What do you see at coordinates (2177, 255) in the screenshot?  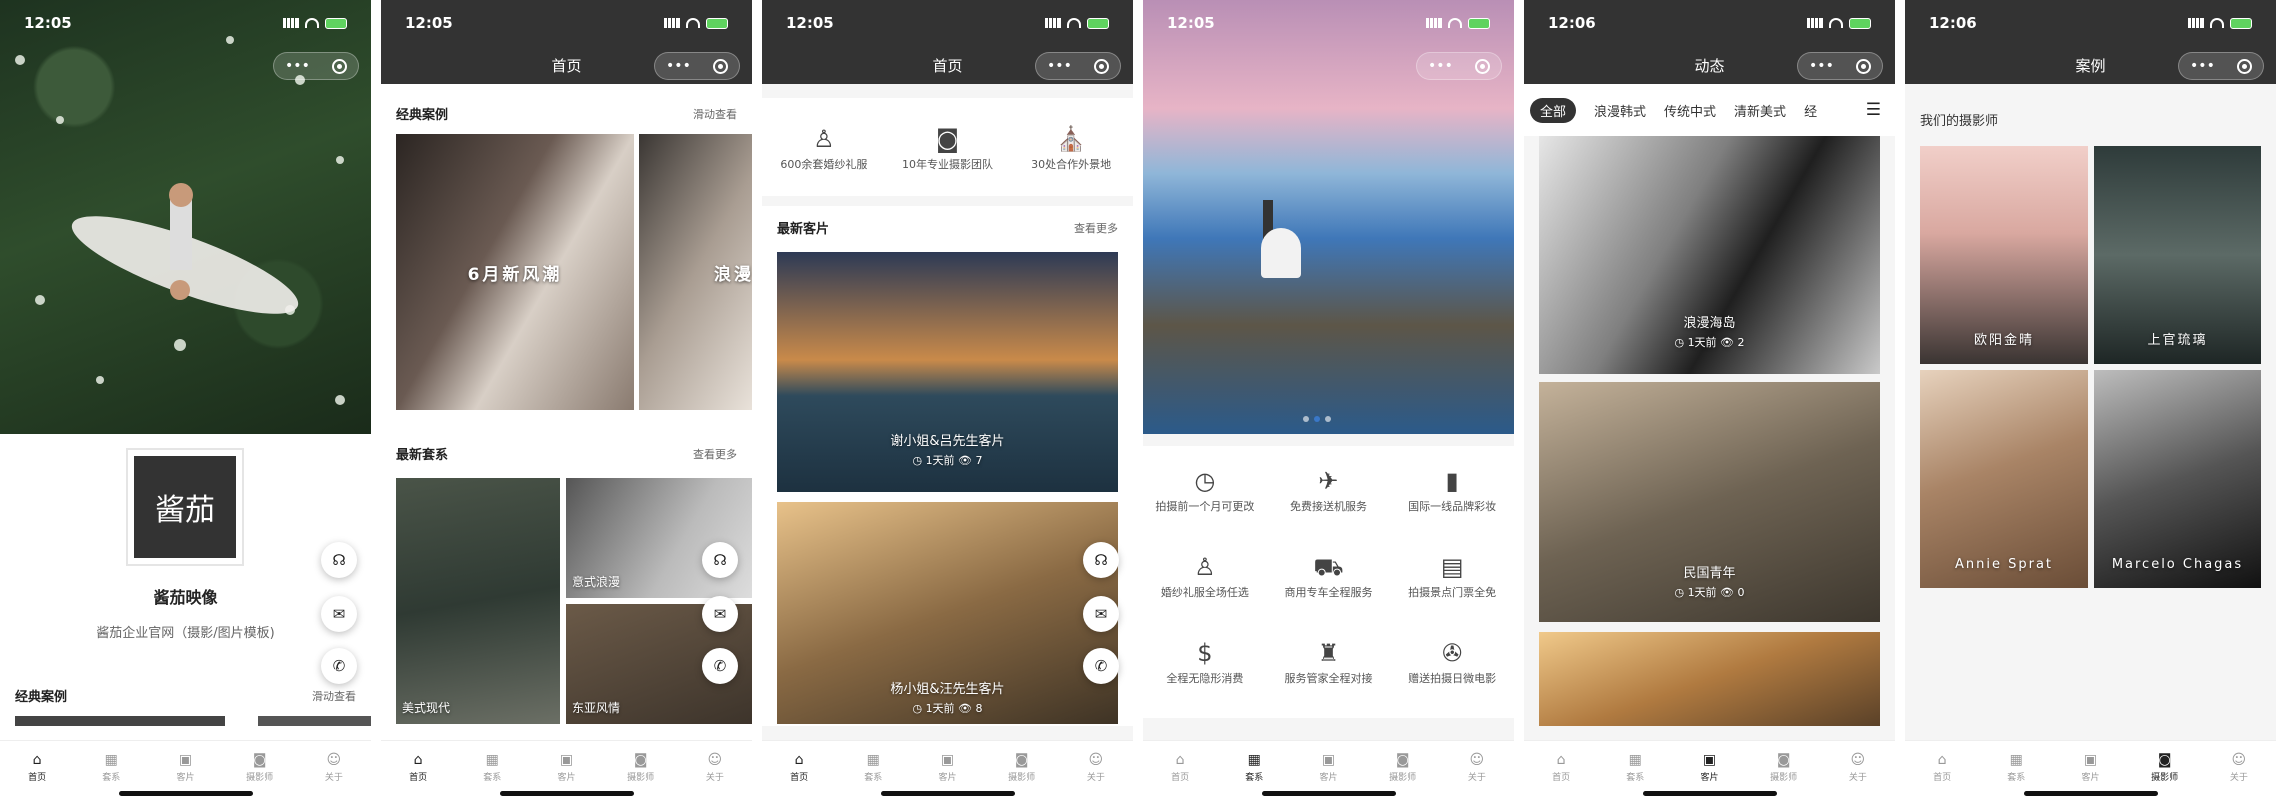 I see `photographer-card: 上官琉璃` at bounding box center [2177, 255].